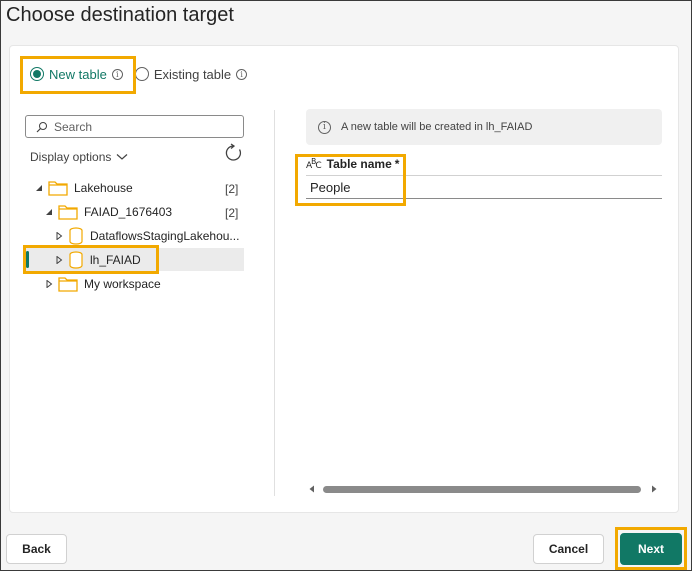 The height and width of the screenshot is (571, 692). Describe the element at coordinates (437, 127) in the screenshot. I see `info-message-text: A new table will be created in lh_FAIAD` at that location.